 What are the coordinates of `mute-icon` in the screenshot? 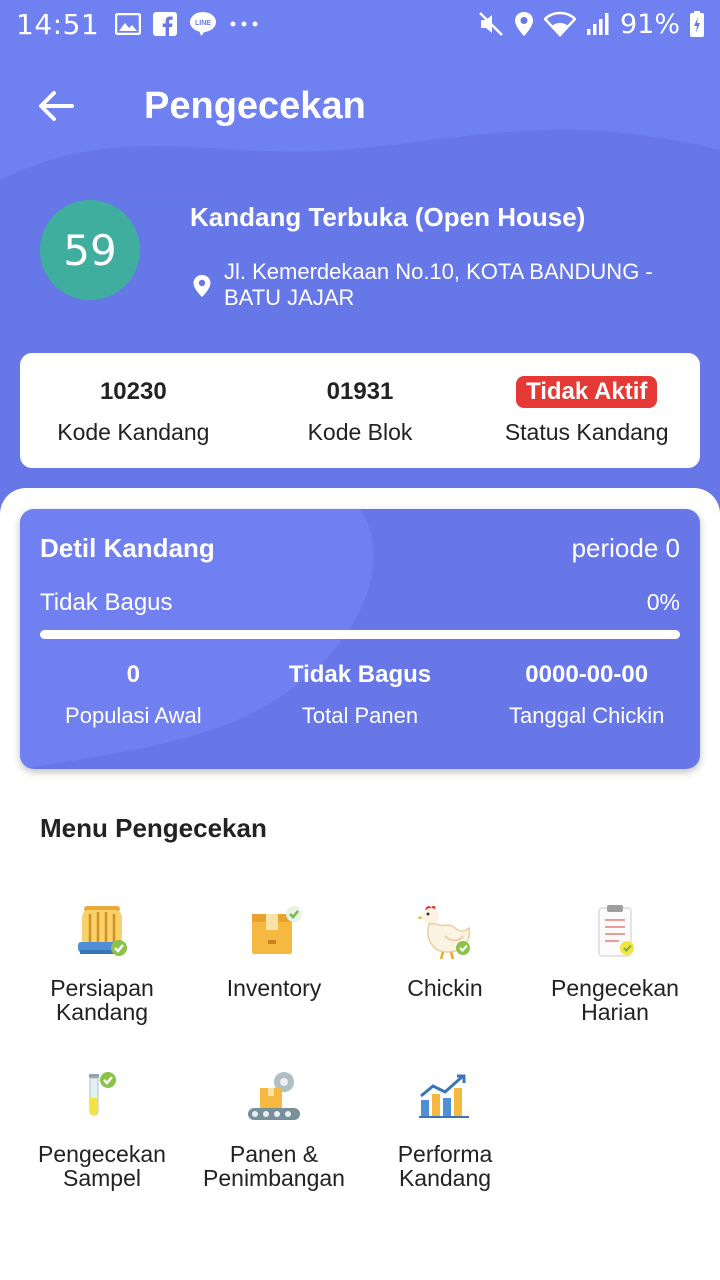 It's located at (491, 24).